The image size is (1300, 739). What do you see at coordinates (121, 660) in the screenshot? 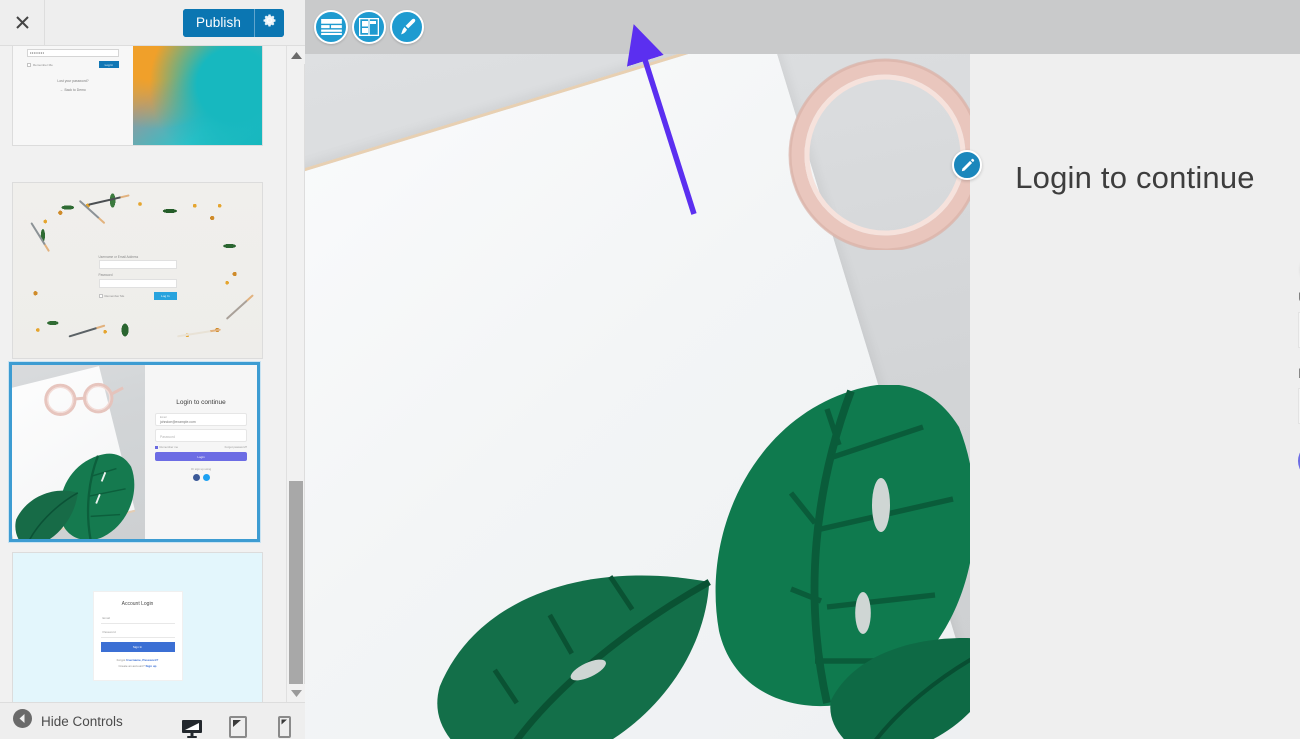
I see `thumb4-forgot-prefix: Forgot` at bounding box center [121, 660].